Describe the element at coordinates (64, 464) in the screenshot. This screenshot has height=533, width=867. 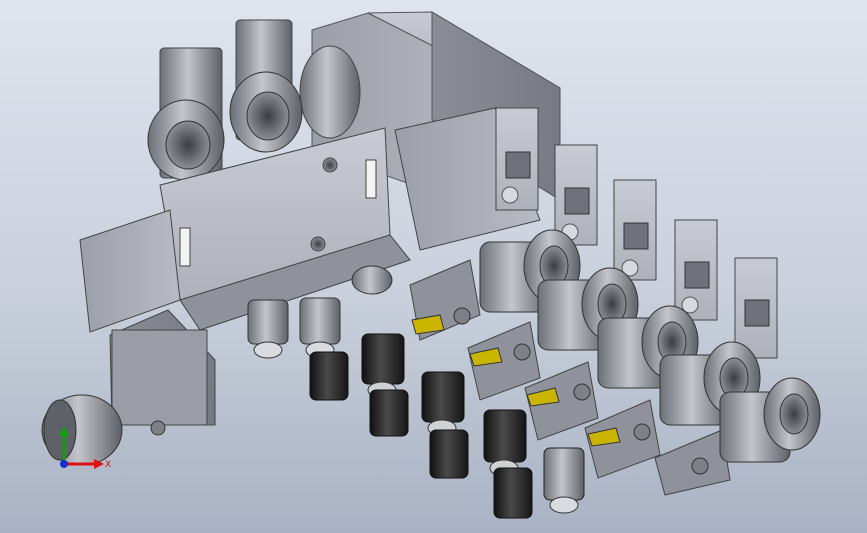
I see `z-axis-dot` at that location.